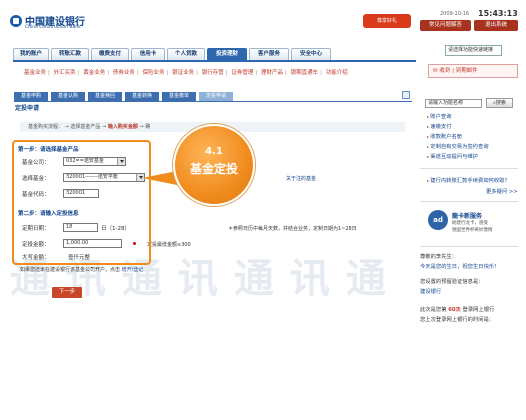  Describe the element at coordinates (213, 169) in the screenshot. I see `callout-text: 基金定投` at that location.